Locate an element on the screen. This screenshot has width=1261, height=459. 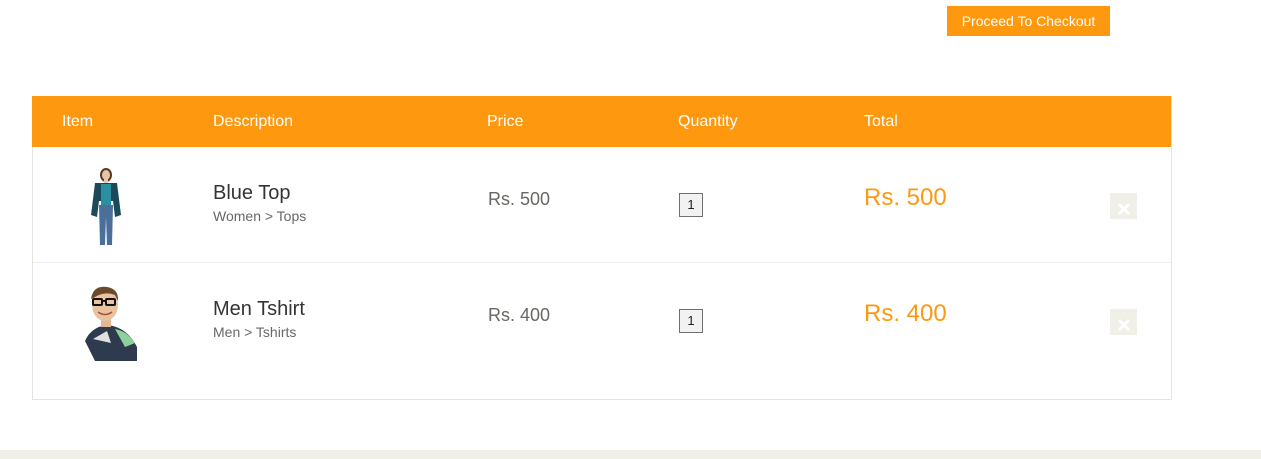
product-name: Blue Top is located at coordinates (251, 193).